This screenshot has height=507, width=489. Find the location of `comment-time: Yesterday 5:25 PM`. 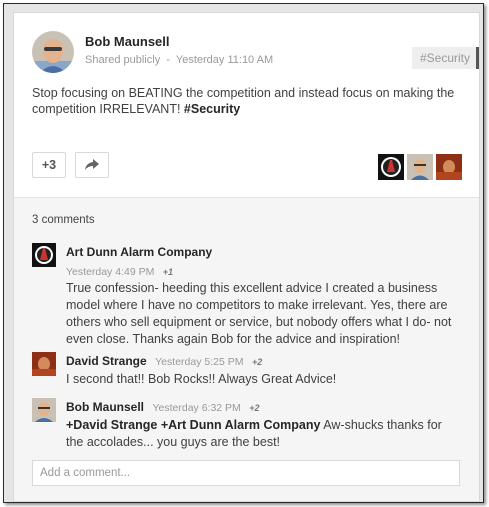

comment-time: Yesterday 5:25 PM is located at coordinates (199, 362).